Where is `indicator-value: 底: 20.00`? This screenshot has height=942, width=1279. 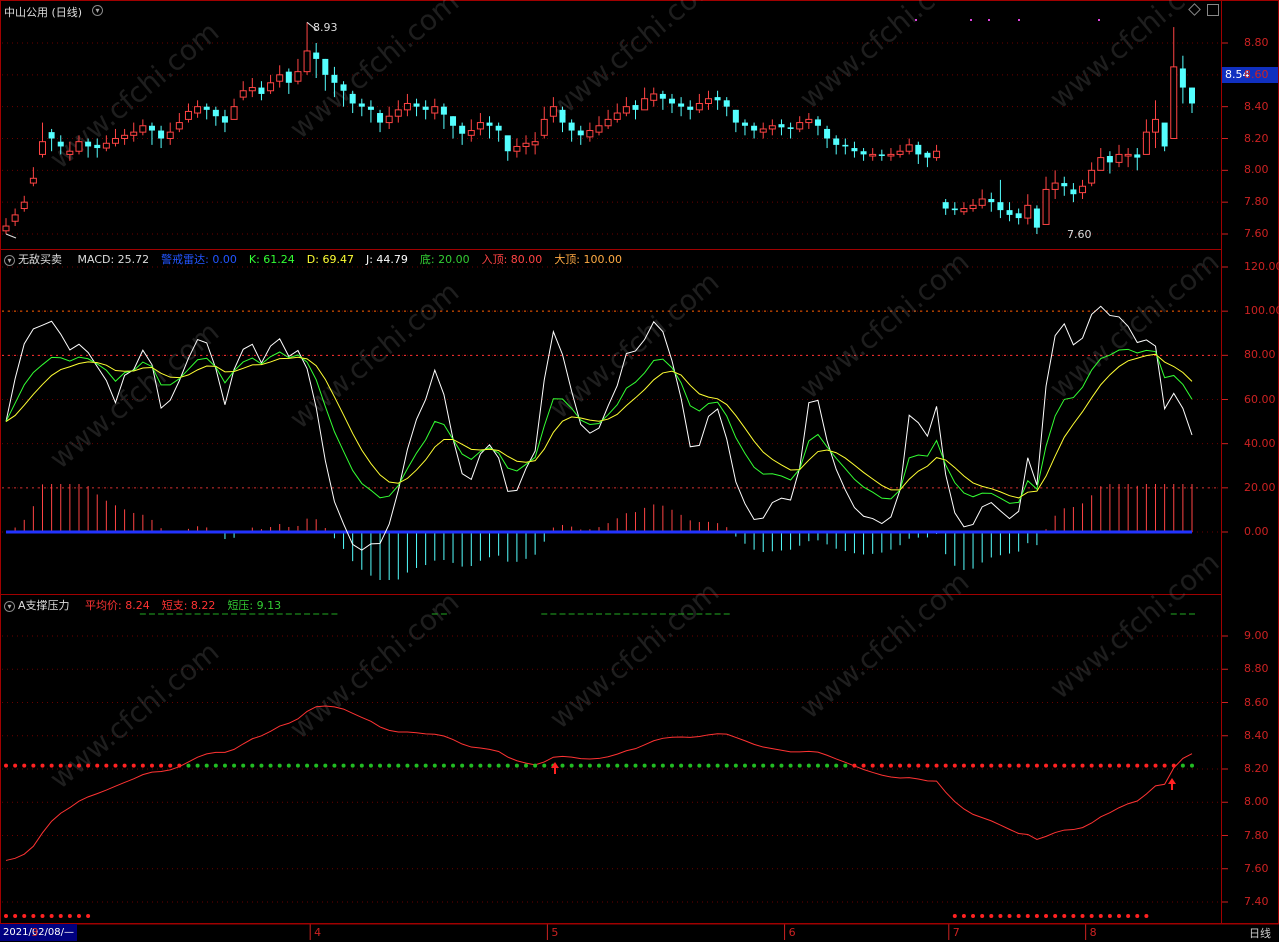 indicator-value: 底: 20.00 is located at coordinates (444, 259).